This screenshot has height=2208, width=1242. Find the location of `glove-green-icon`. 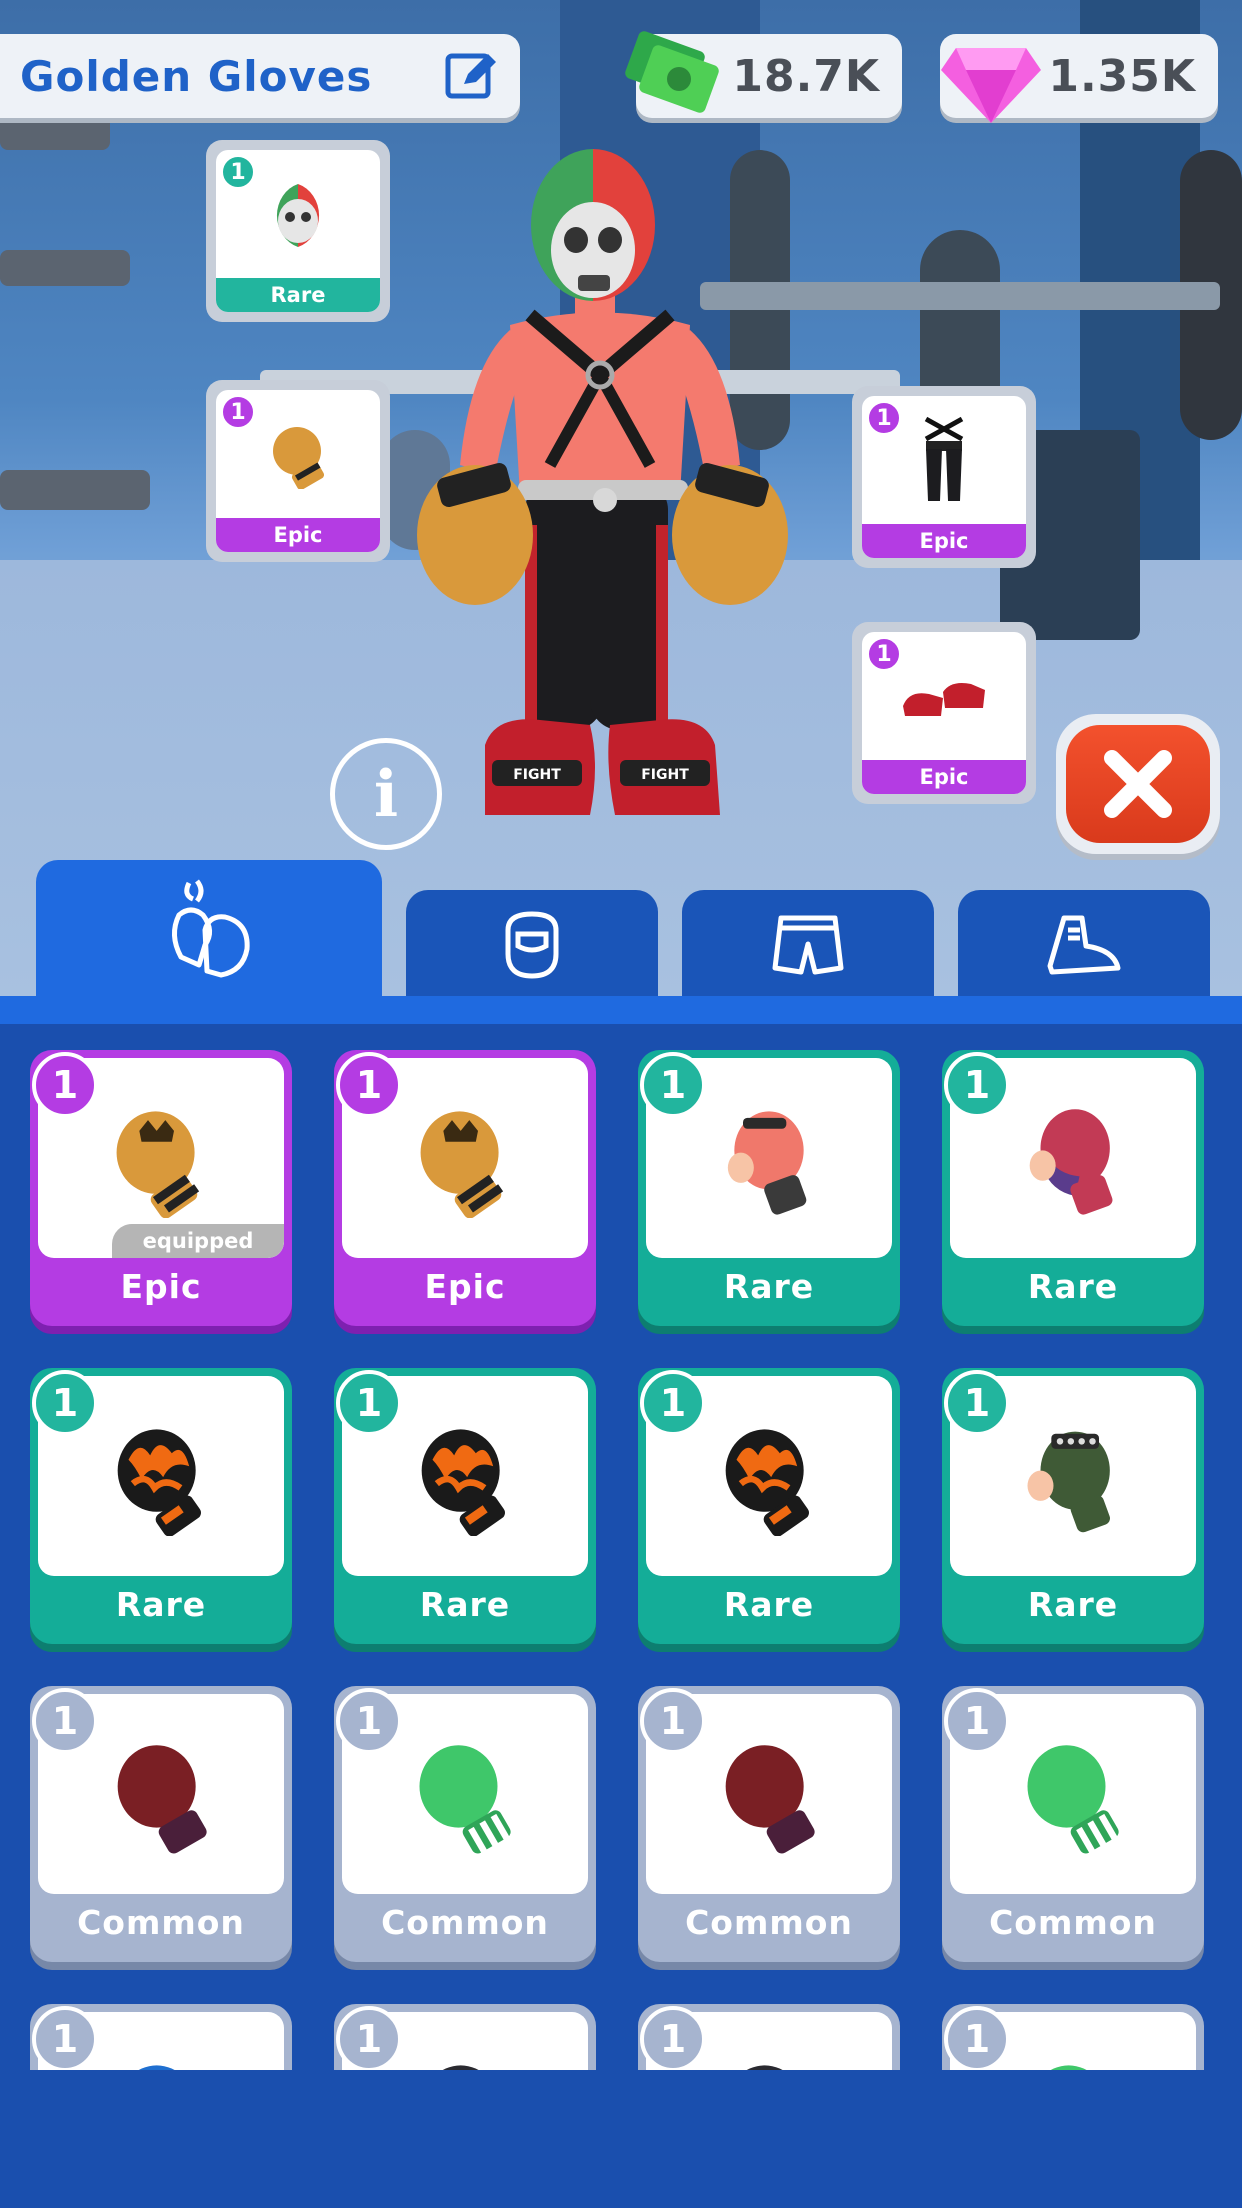

glove-green-icon is located at coordinates (1068, 2067).